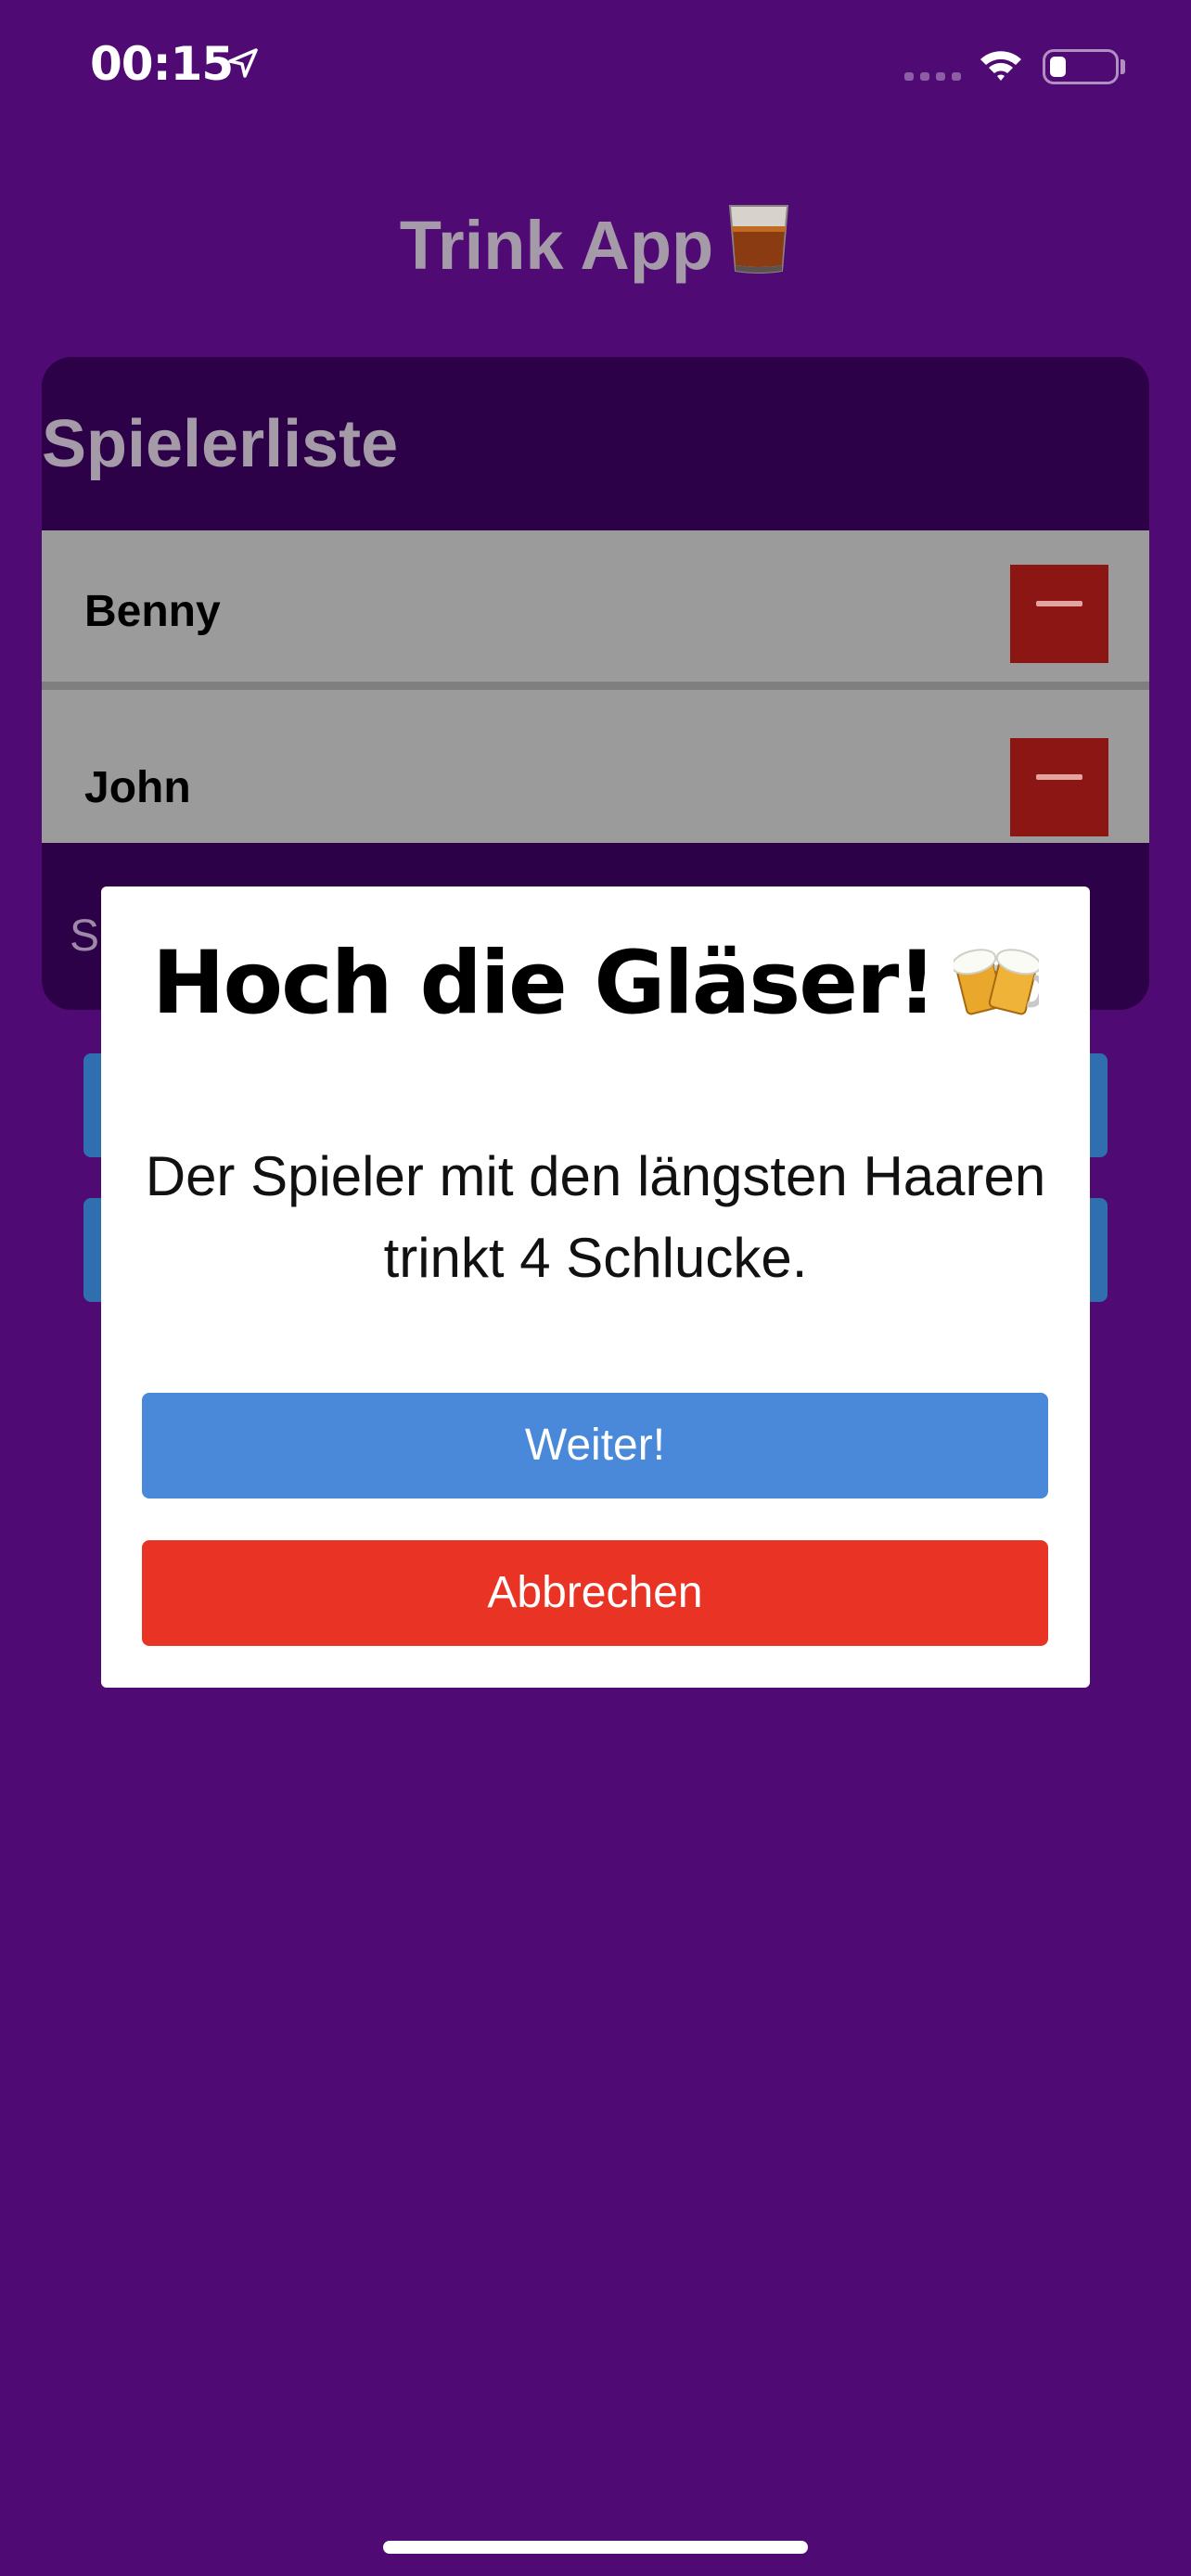 This screenshot has width=1191, height=2576. Describe the element at coordinates (544, 984) in the screenshot. I see `modal-title-text: Hoch die Gläser!` at that location.